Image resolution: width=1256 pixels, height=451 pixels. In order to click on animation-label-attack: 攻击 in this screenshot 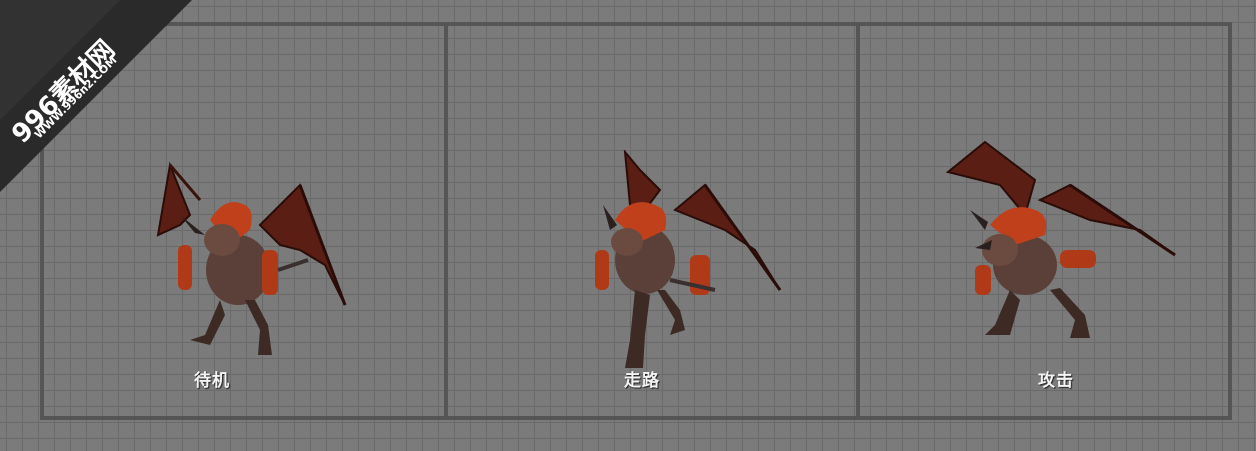, I will do `click(1056, 381)`.